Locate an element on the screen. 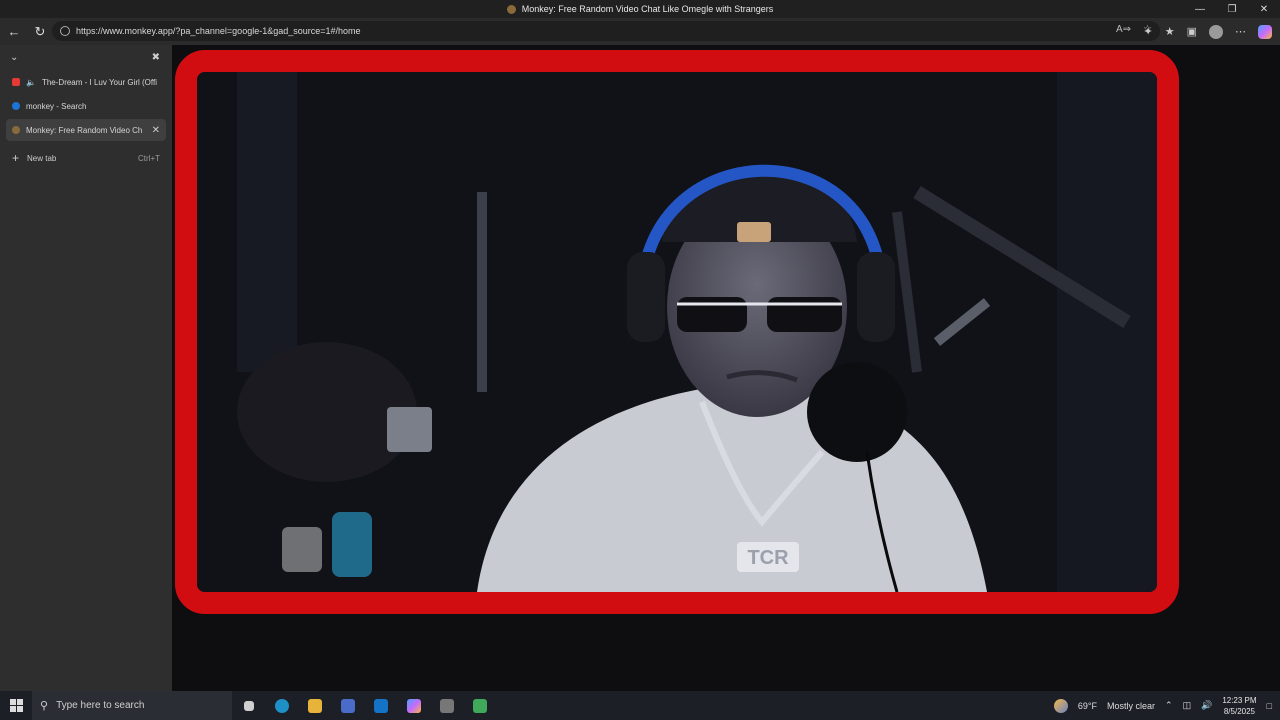 The image size is (1280, 720). youtube-icon is located at coordinates (16, 82).